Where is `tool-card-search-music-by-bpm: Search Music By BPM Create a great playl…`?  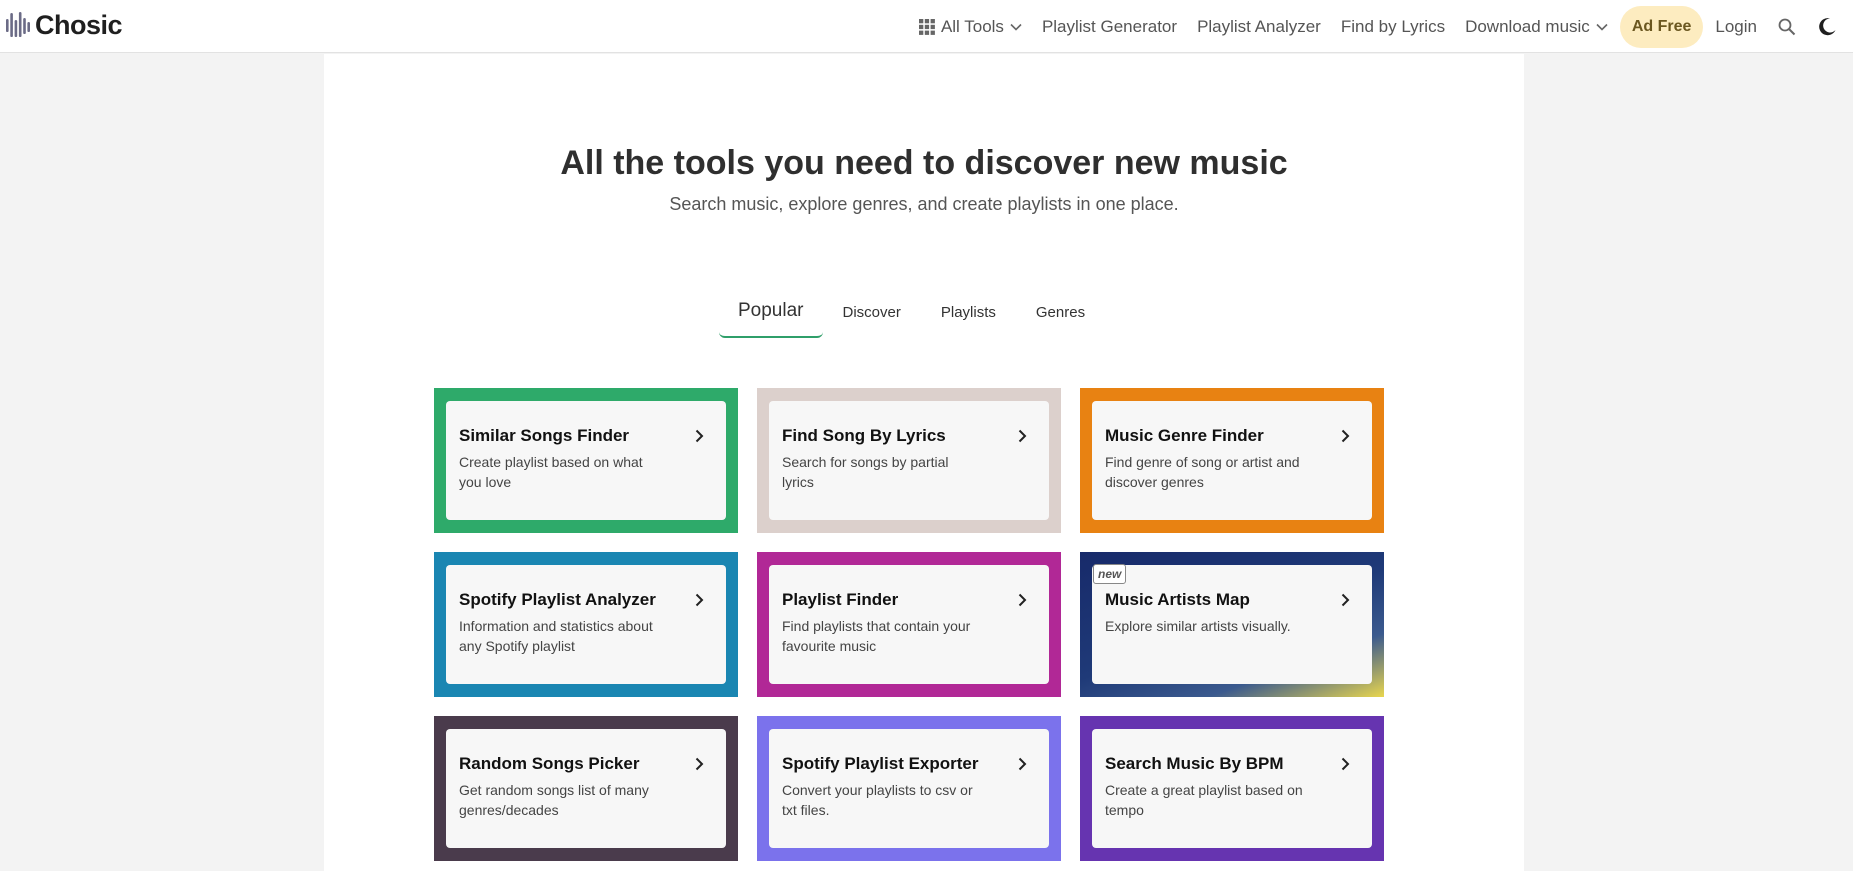 tool-card-search-music-by-bpm: Search Music By BPM Create a great playl… is located at coordinates (1232, 788).